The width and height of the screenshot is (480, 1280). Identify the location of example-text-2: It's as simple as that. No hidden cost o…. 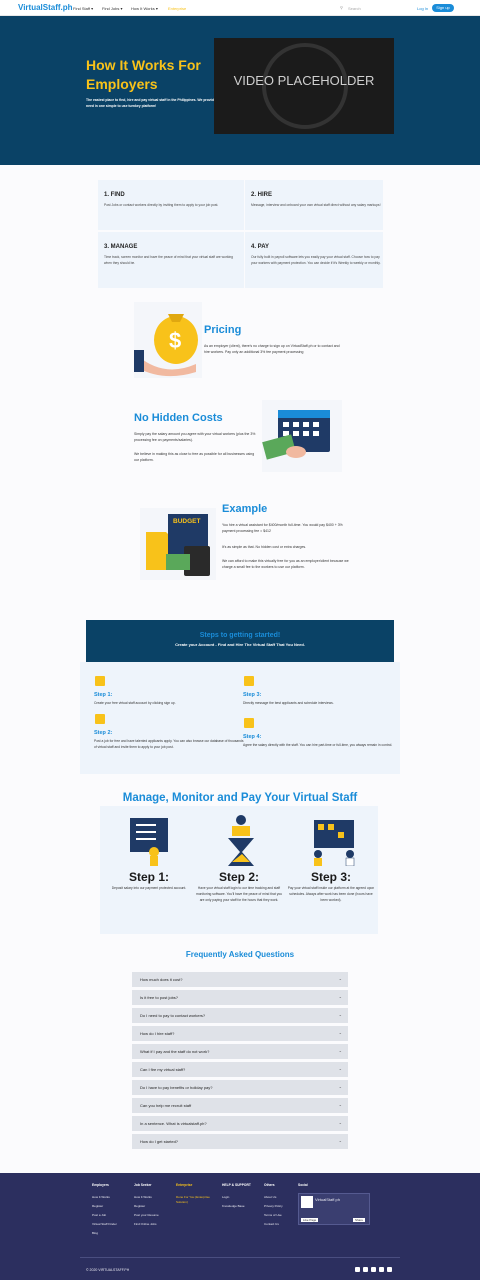
(264, 547).